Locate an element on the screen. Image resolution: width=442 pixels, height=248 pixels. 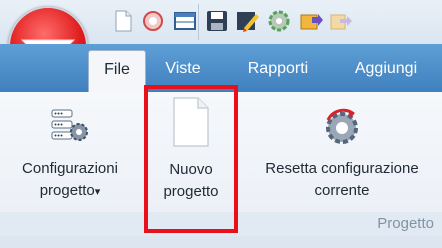
edit-icon is located at coordinates (247, 23).